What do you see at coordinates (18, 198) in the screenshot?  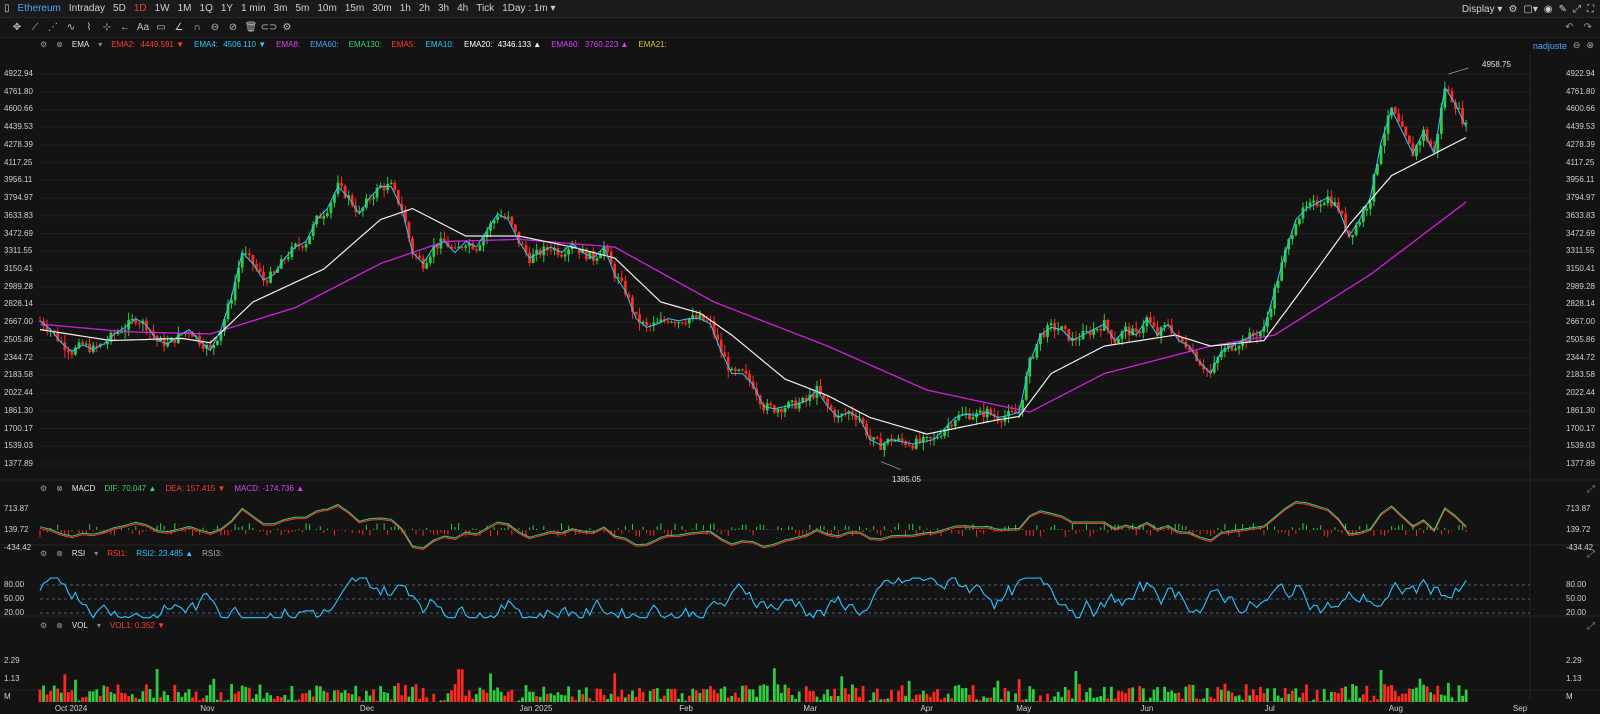 I see `price-axis-left-label: 3794.97` at bounding box center [18, 198].